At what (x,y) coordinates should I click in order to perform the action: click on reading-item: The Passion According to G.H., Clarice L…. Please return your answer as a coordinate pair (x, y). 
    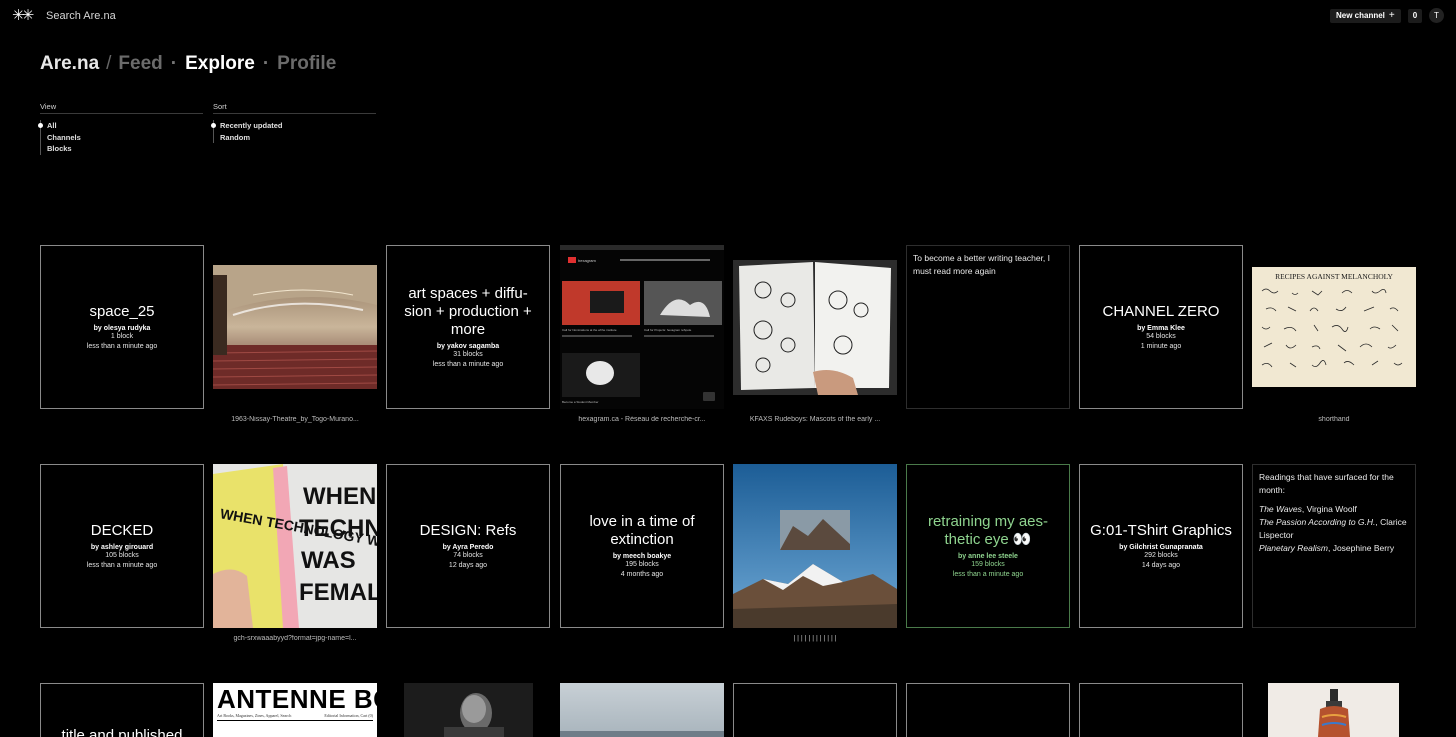
    Looking at the image, I should click on (1334, 529).